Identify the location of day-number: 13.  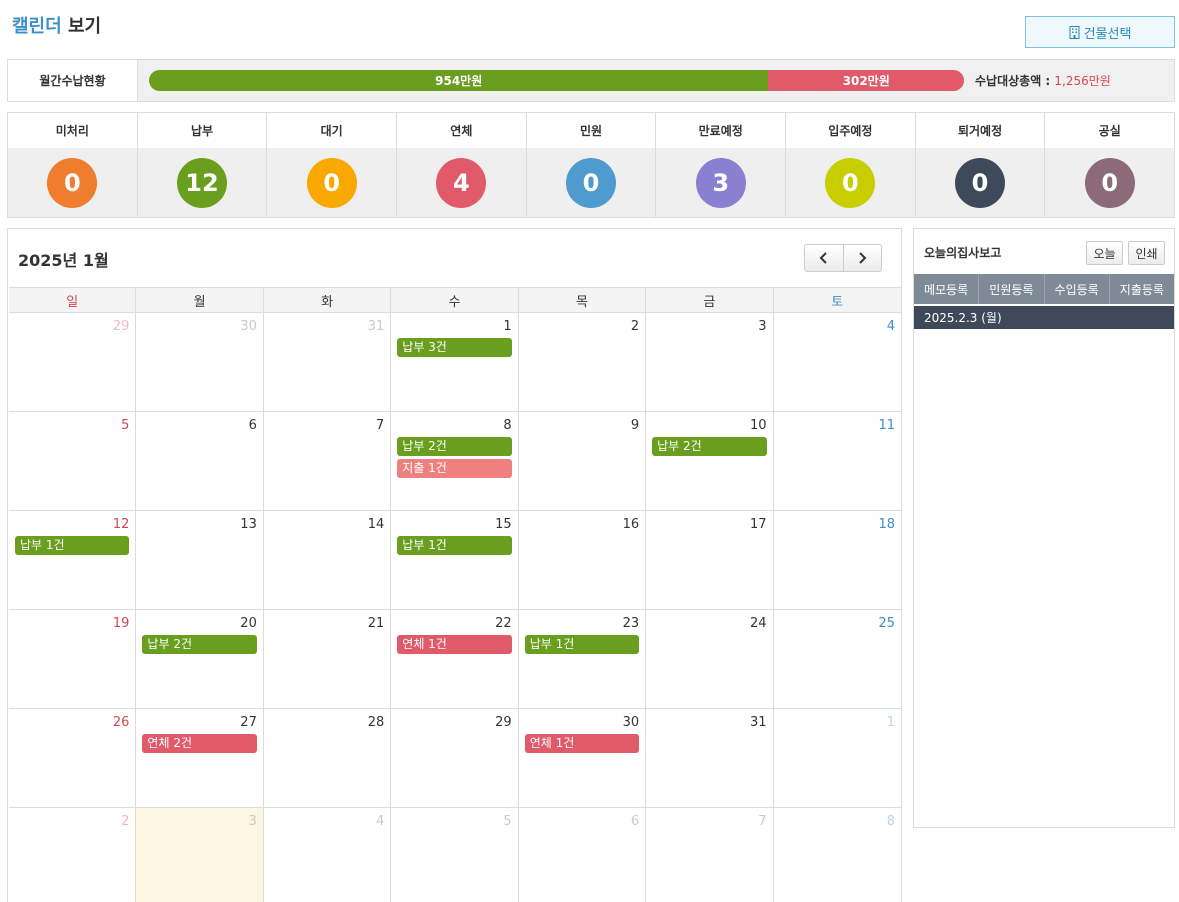
(248, 524).